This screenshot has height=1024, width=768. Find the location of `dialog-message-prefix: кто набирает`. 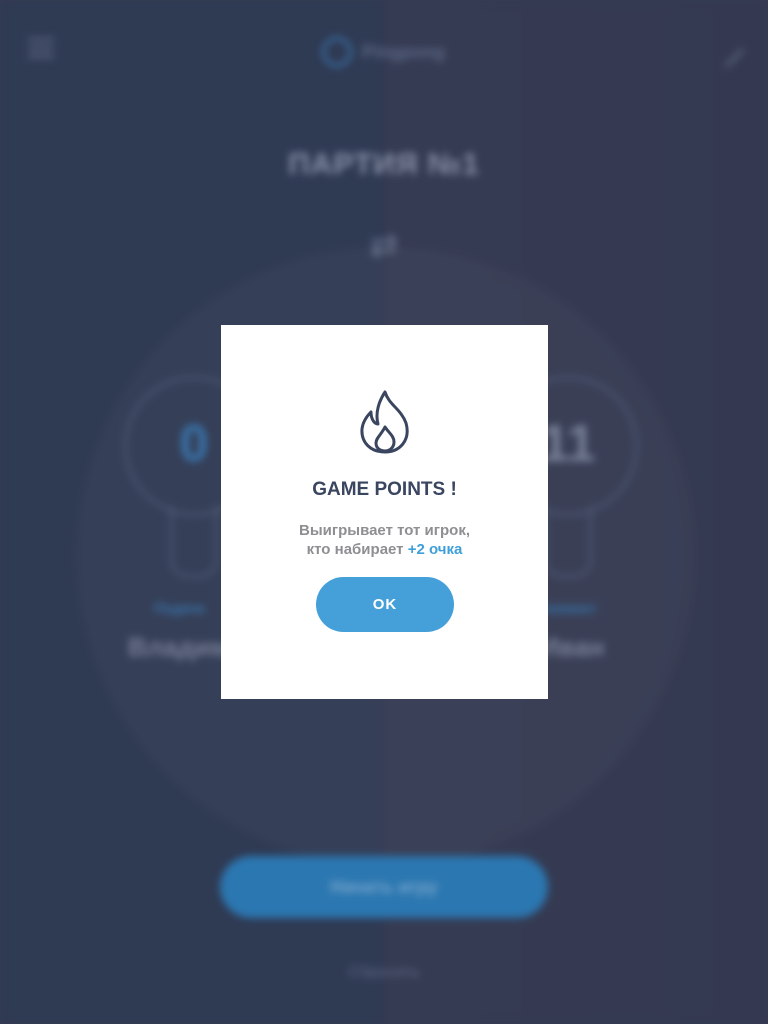

dialog-message-prefix: кто набирает is located at coordinates (357, 549).